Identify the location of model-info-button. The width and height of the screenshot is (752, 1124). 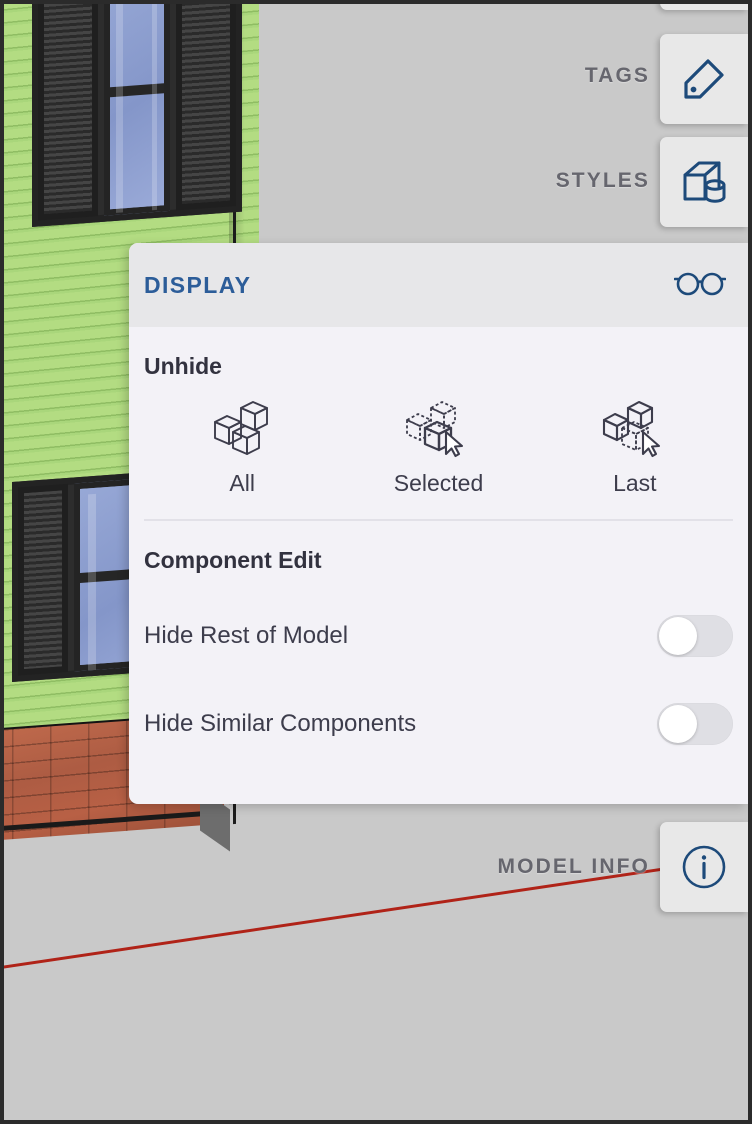
(704, 867).